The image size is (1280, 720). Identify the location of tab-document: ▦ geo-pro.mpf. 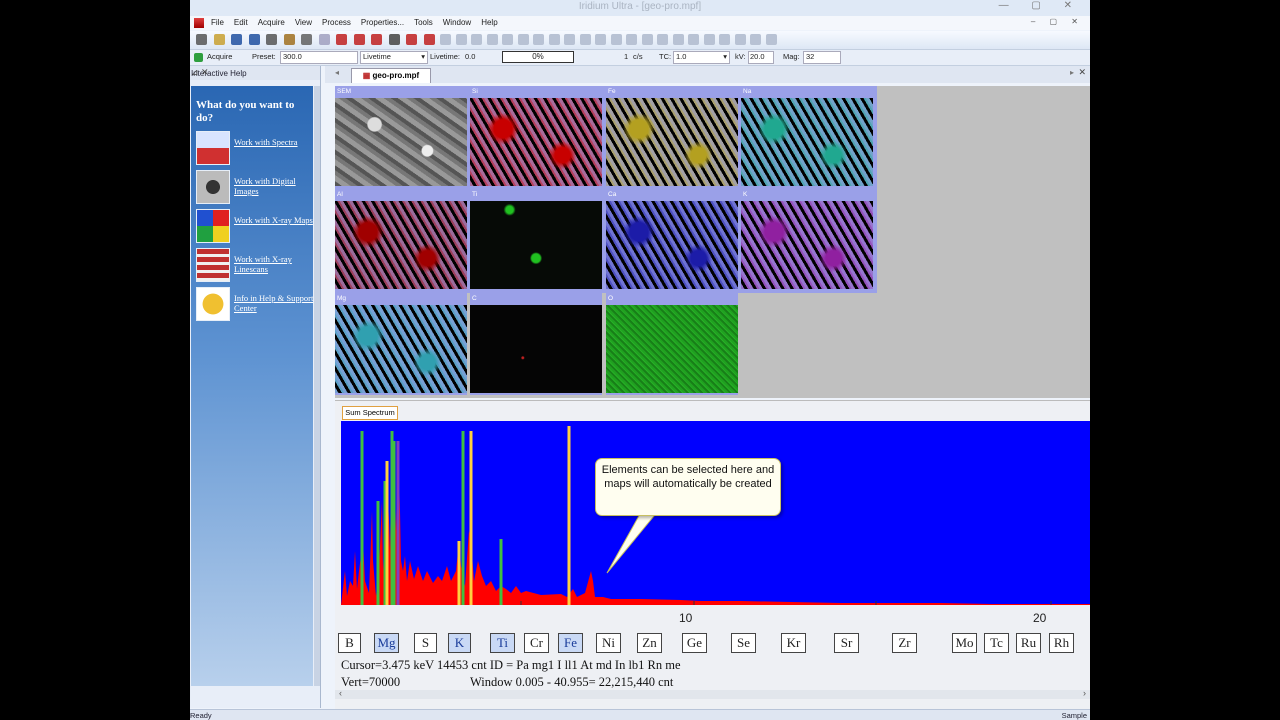
(391, 75).